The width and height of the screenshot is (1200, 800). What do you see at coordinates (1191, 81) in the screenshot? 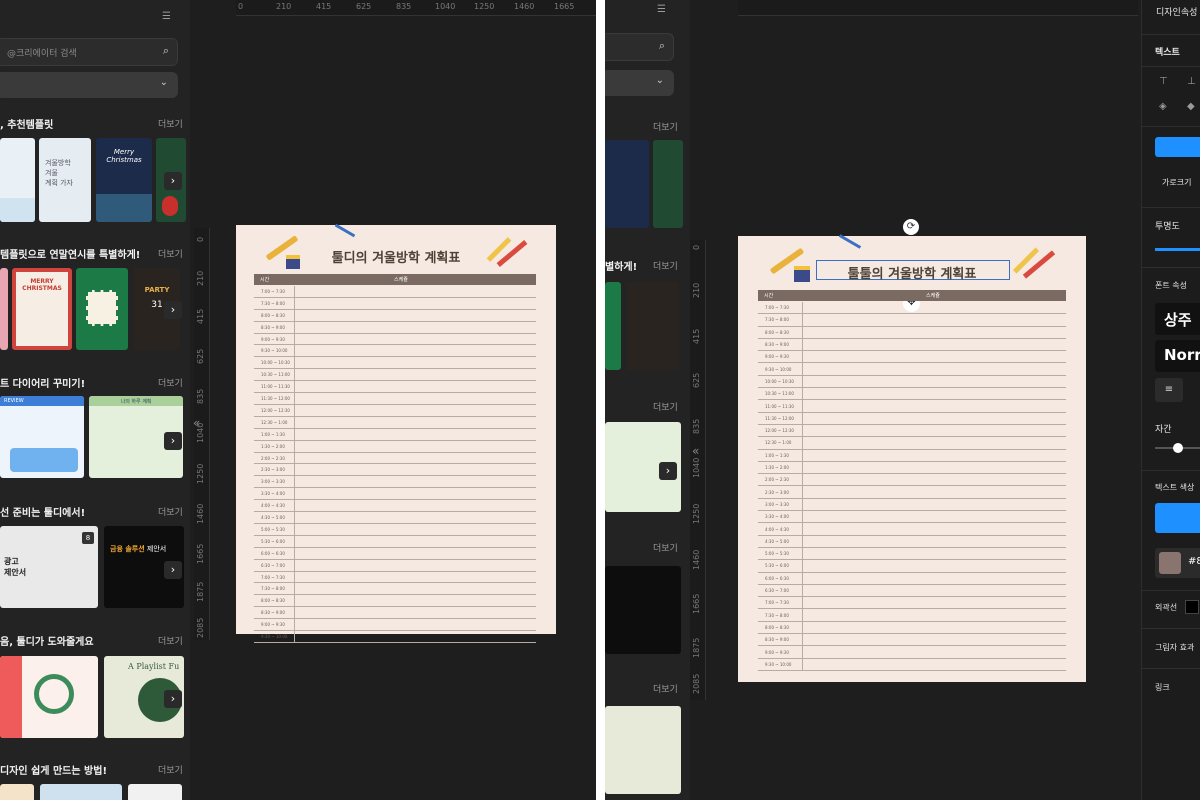
I see `align-center-icon: ⊥` at bounding box center [1191, 81].